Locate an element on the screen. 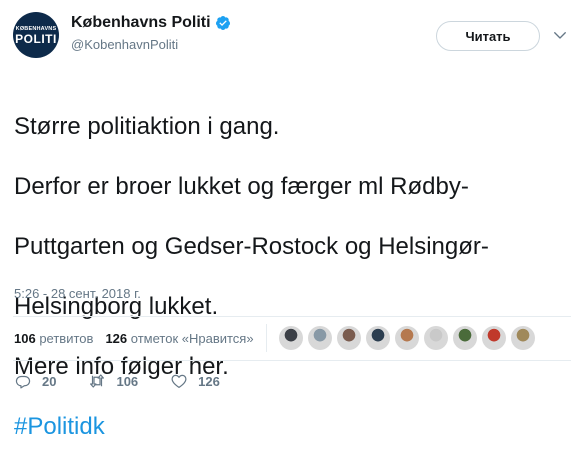  like-action: 126 is located at coordinates (195, 381).